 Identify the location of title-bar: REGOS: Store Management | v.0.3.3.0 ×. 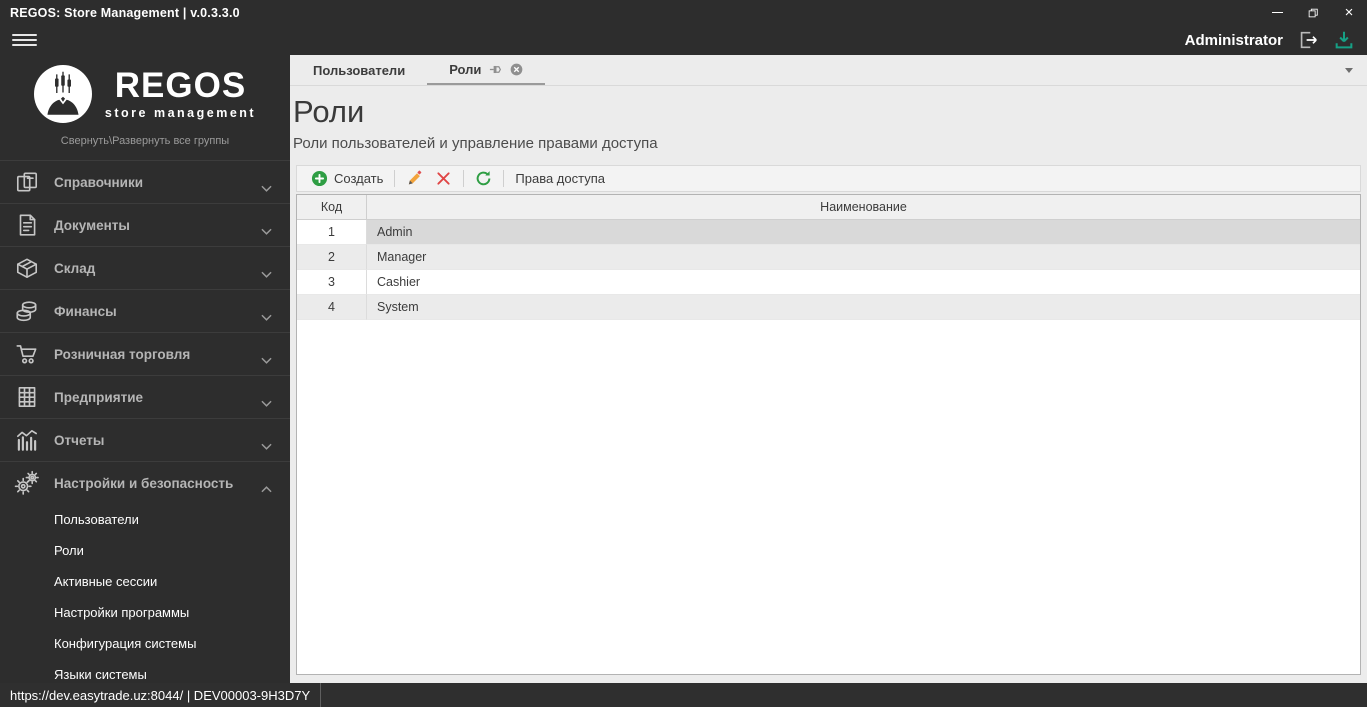
(683, 12).